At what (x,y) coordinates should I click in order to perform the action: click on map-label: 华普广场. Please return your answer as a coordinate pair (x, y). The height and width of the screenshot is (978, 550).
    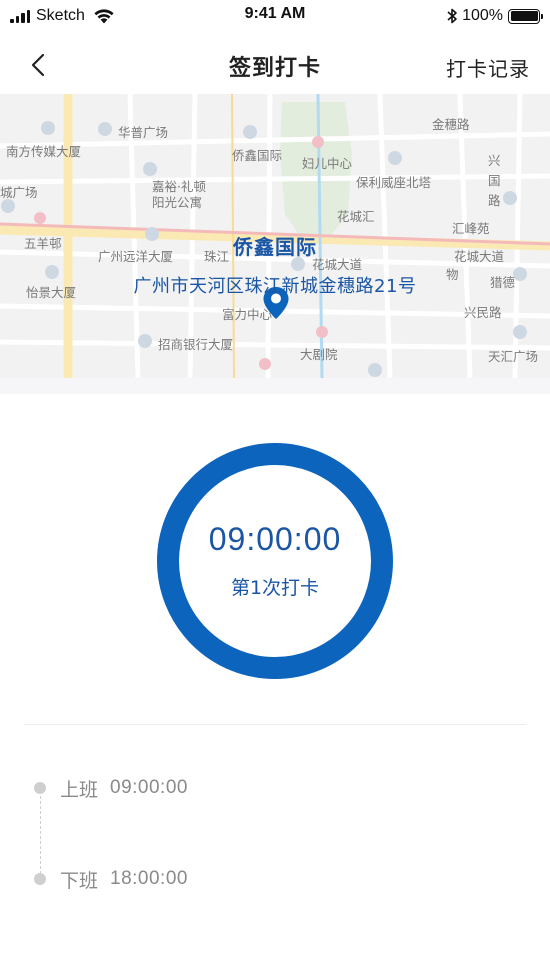
    Looking at the image, I should click on (143, 132).